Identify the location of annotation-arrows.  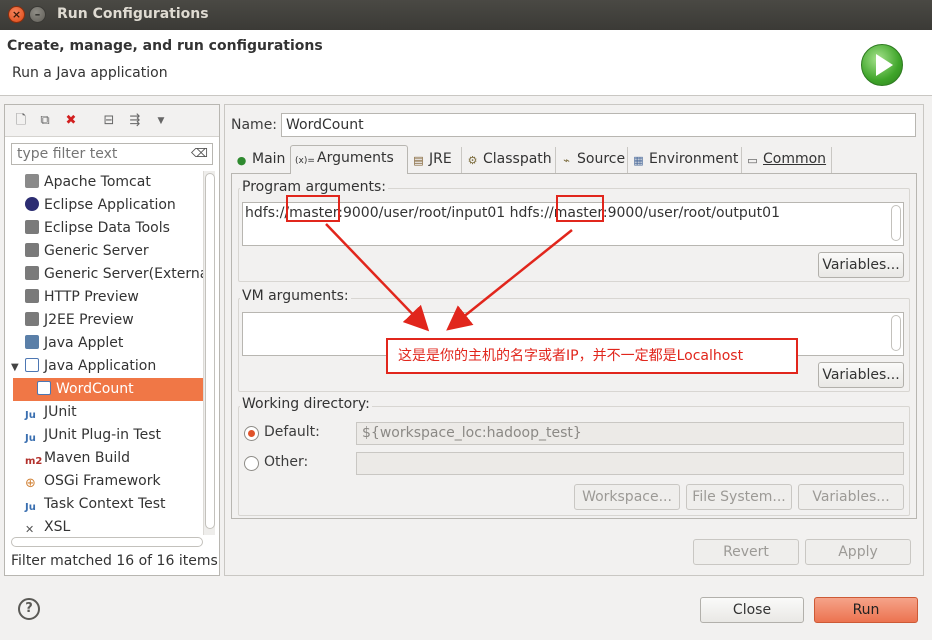
(449, 277).